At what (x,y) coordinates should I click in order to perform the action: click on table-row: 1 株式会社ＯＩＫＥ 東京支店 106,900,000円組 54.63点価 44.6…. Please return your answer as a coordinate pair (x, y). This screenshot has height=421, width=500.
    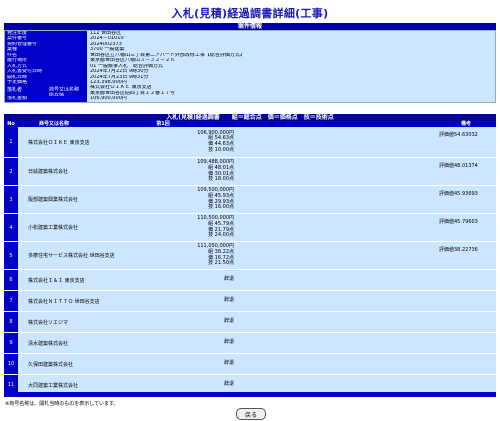
    Looking at the image, I should click on (250, 142).